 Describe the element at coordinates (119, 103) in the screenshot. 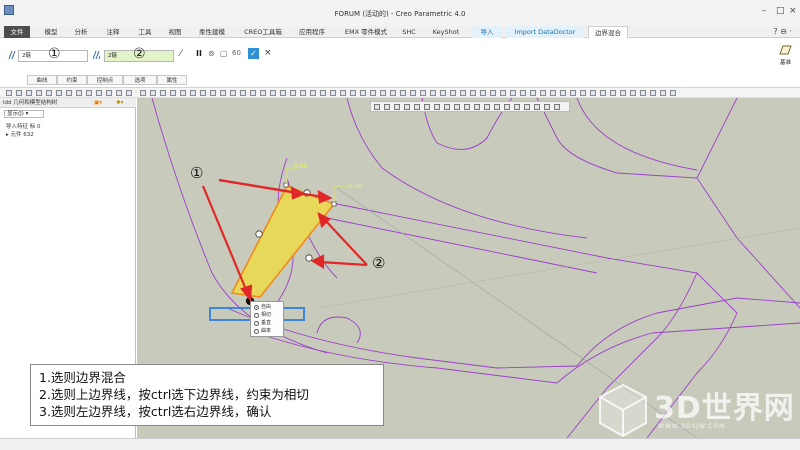

I see `star-icon: ✱▾` at that location.